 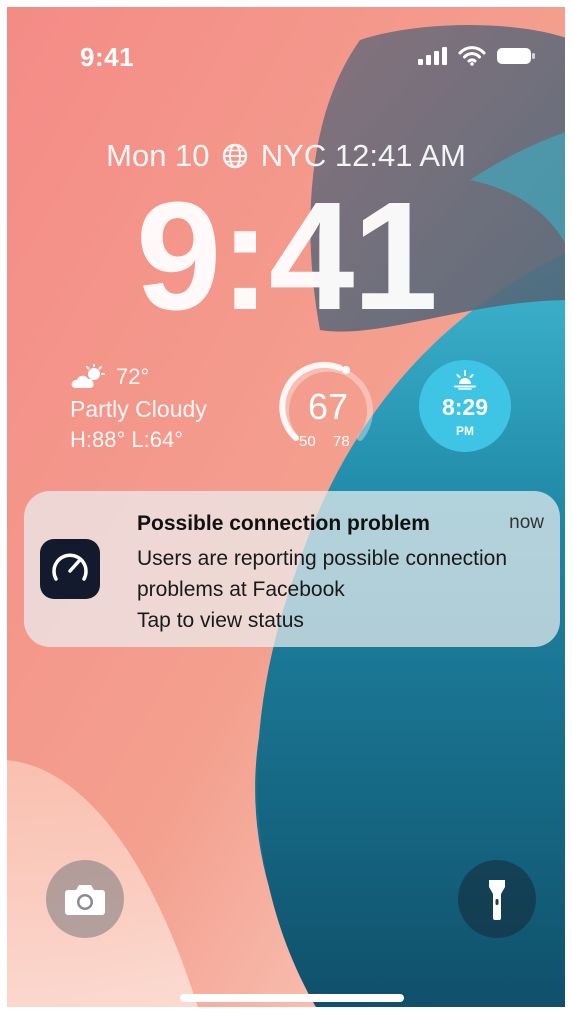 I want to click on weather-condition: Partly Cloudy, so click(x=138, y=409).